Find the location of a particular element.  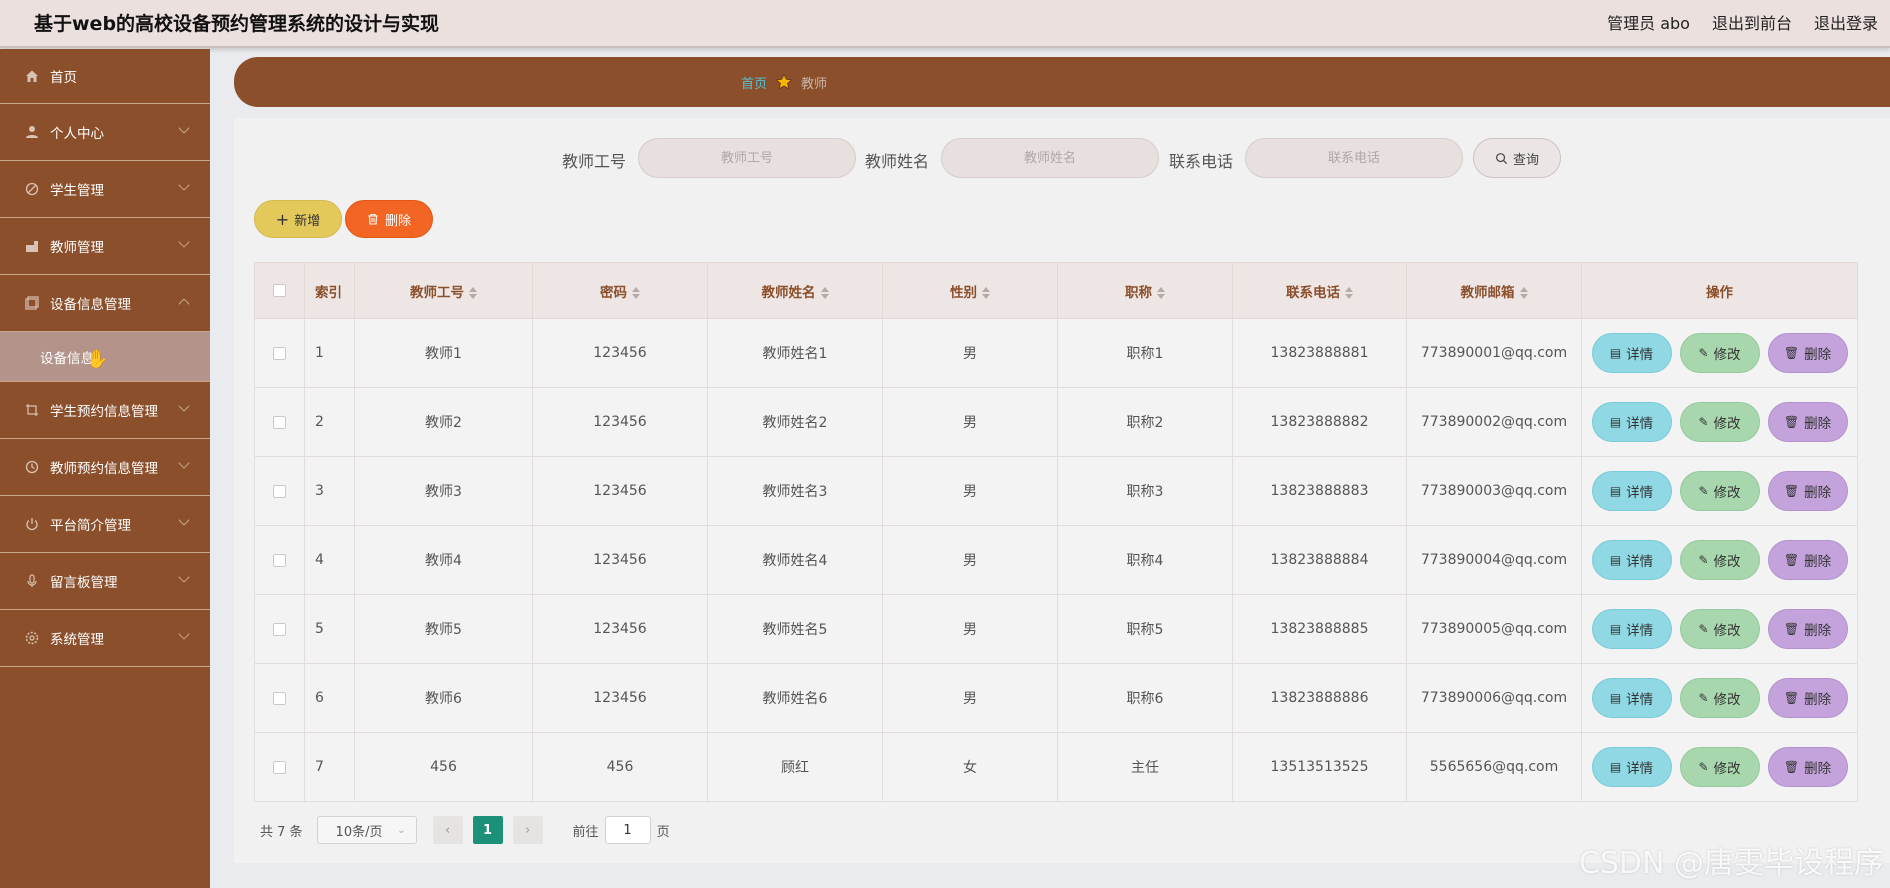

col-teacher-id: 教师工号 is located at coordinates (443, 290).